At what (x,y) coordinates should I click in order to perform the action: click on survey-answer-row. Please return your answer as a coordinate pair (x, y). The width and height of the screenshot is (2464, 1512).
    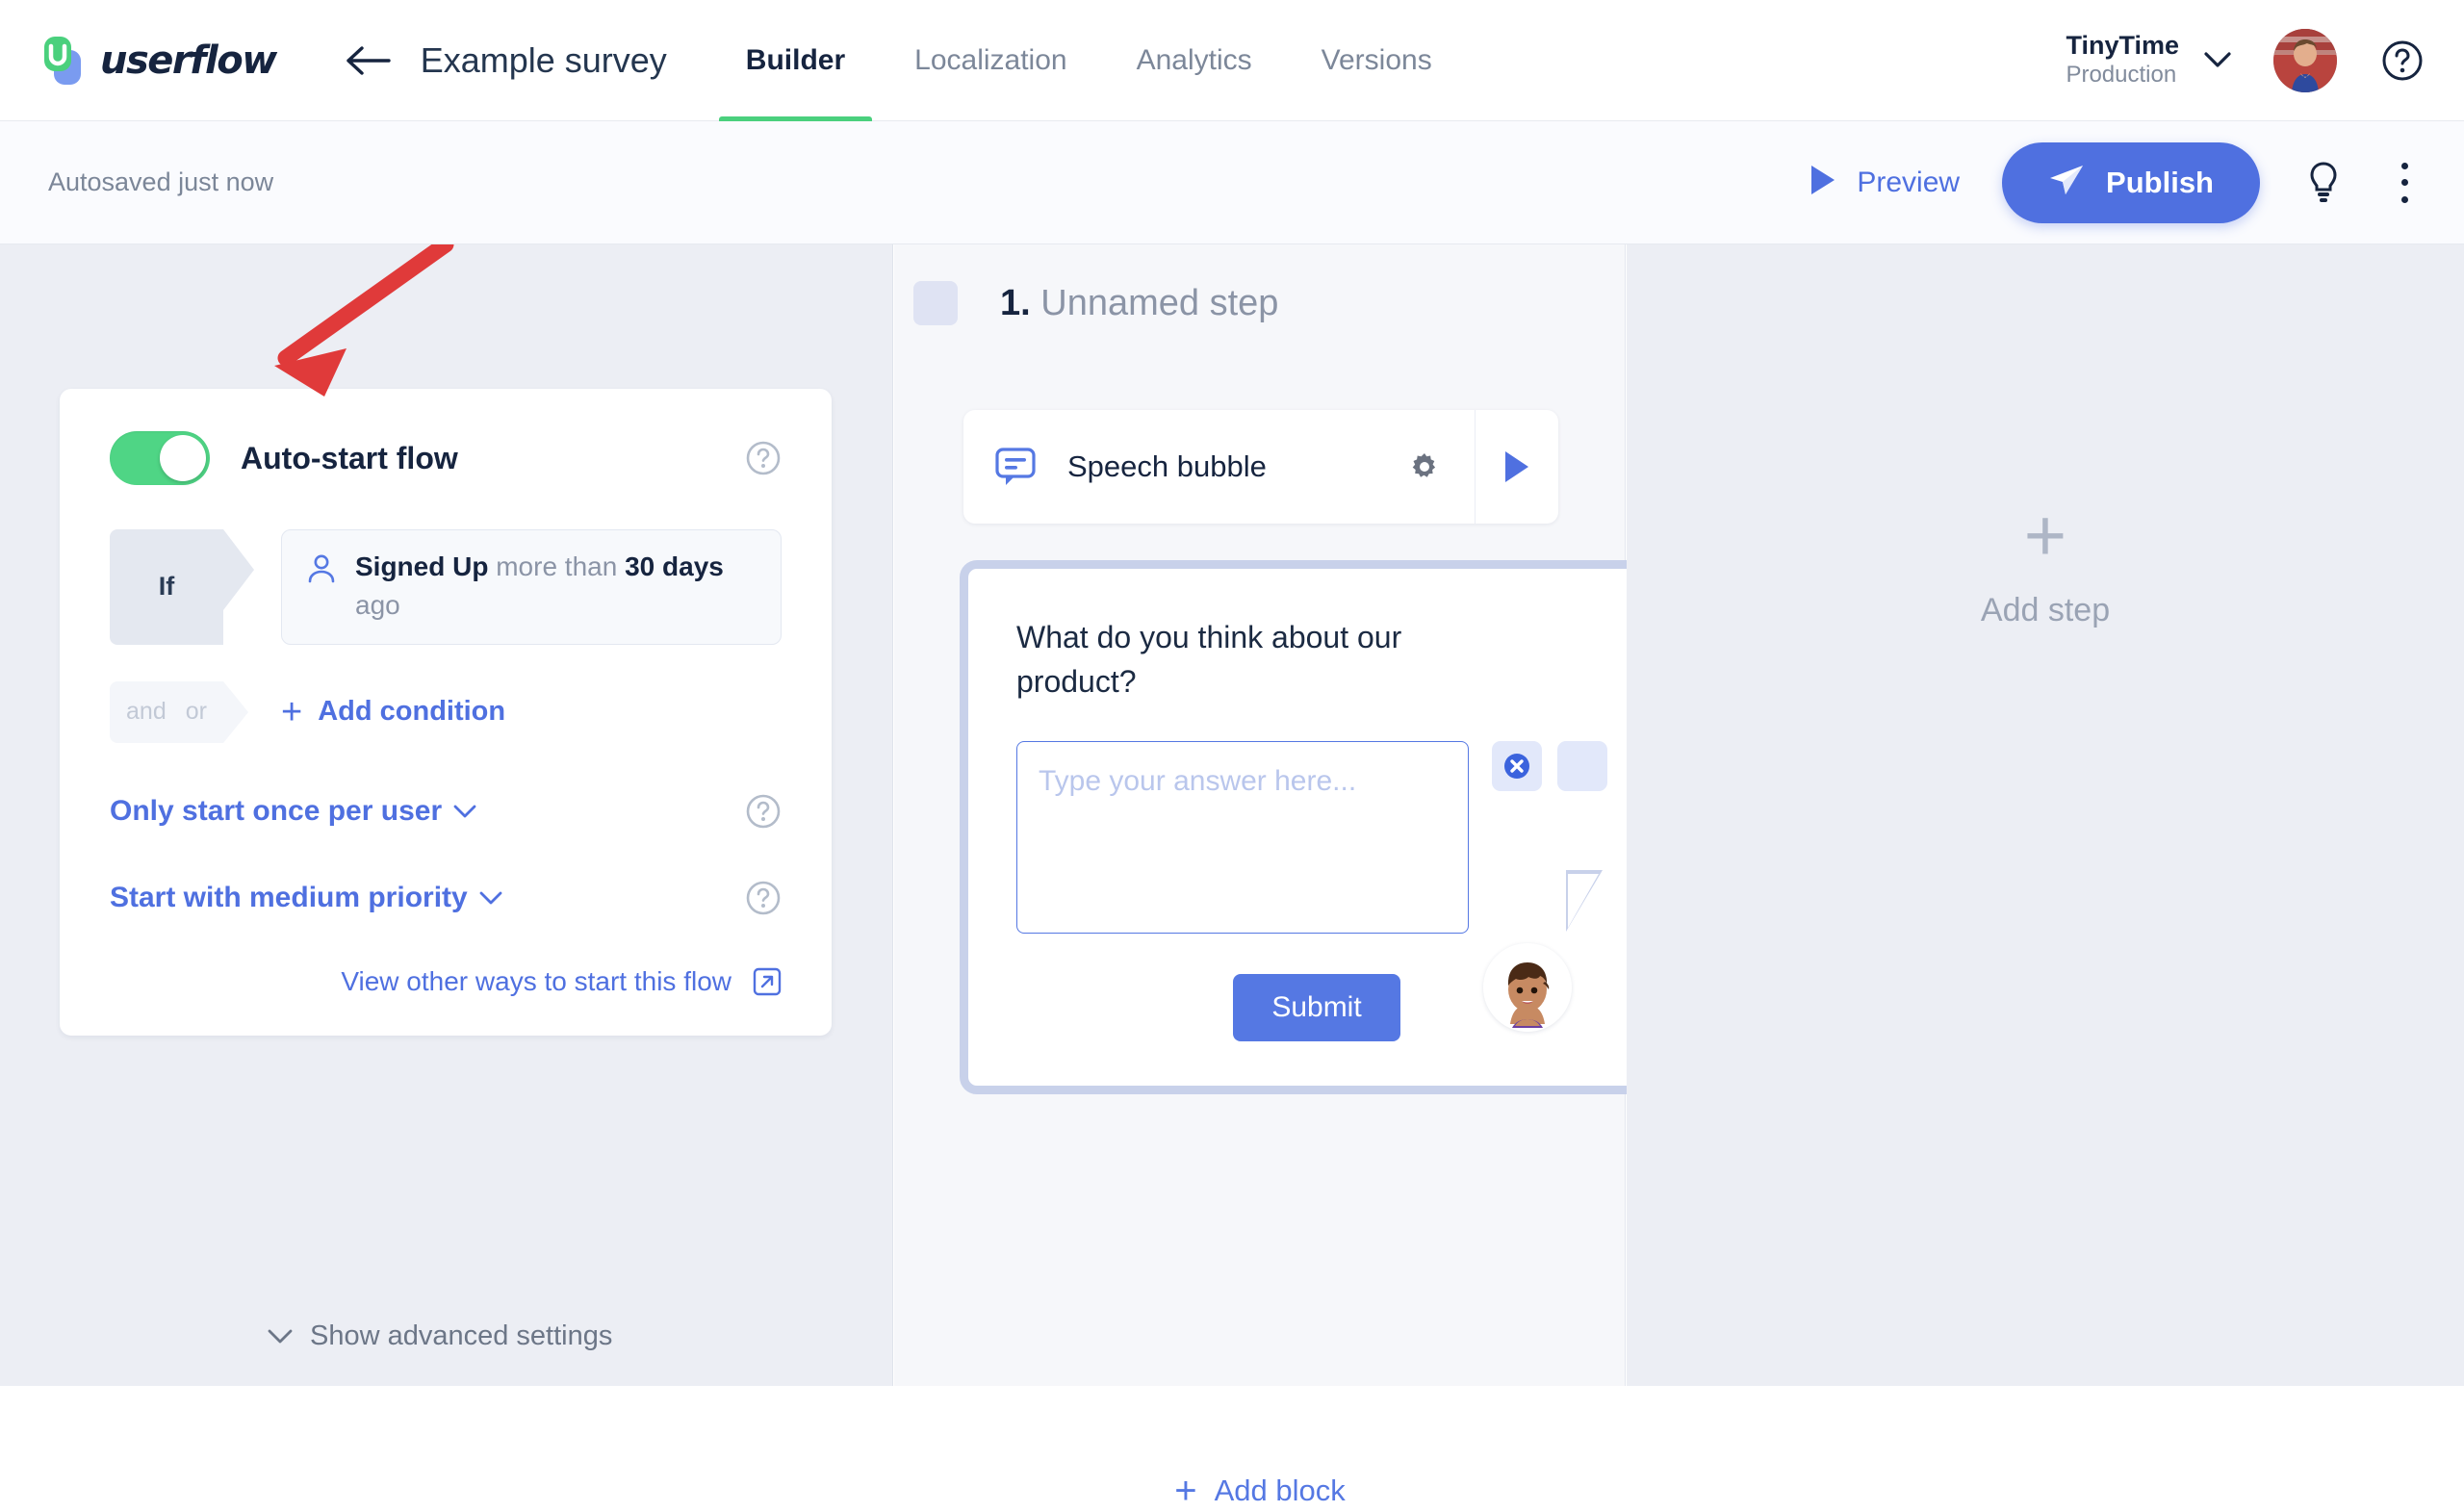
    Looking at the image, I should click on (1316, 837).